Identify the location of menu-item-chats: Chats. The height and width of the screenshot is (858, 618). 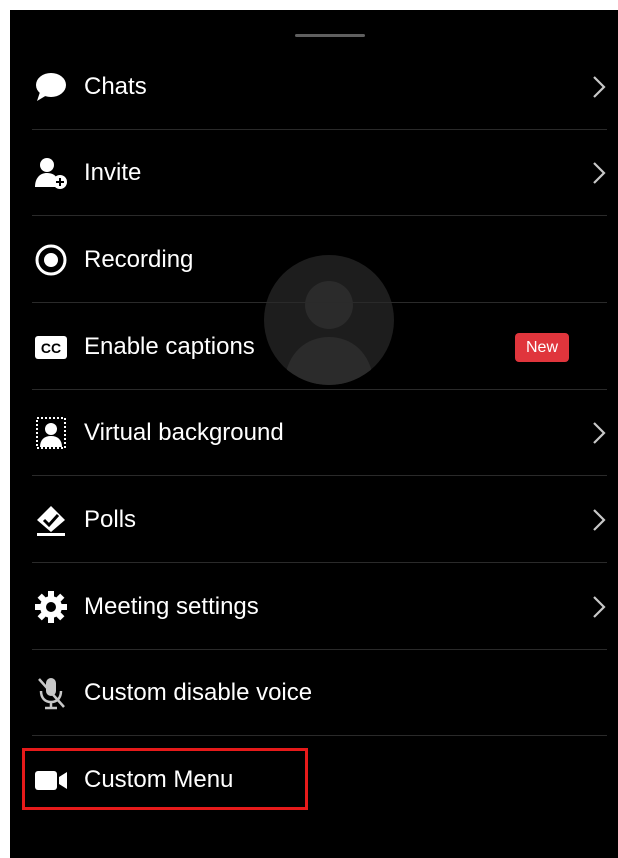
(310, 87).